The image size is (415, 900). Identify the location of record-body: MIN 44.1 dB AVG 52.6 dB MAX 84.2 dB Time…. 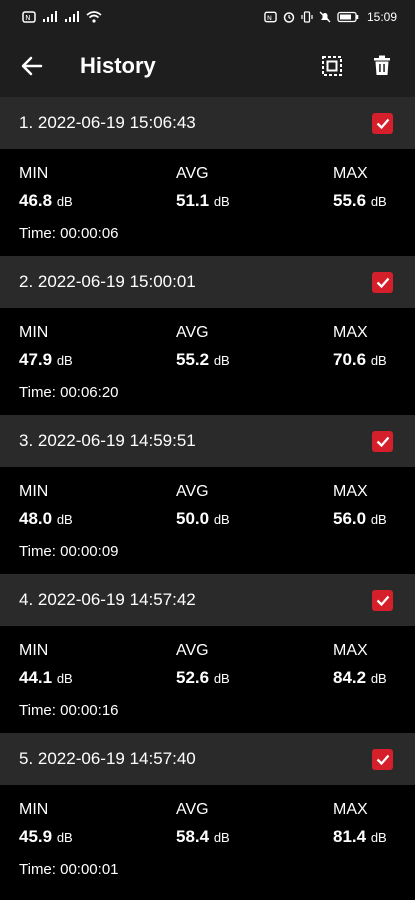
(207, 679).